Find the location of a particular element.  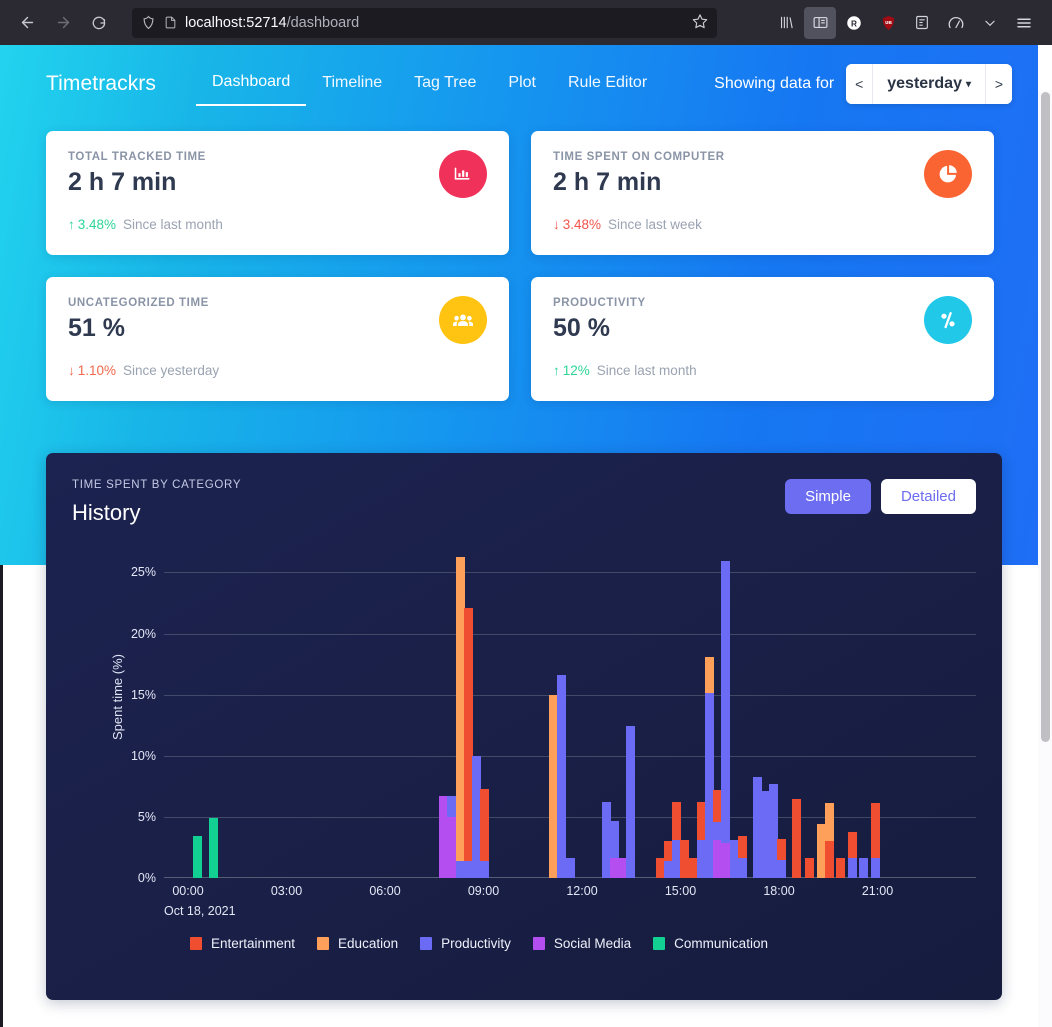

browser-extensions-area: R ᴜʙ is located at coordinates (906, 22).